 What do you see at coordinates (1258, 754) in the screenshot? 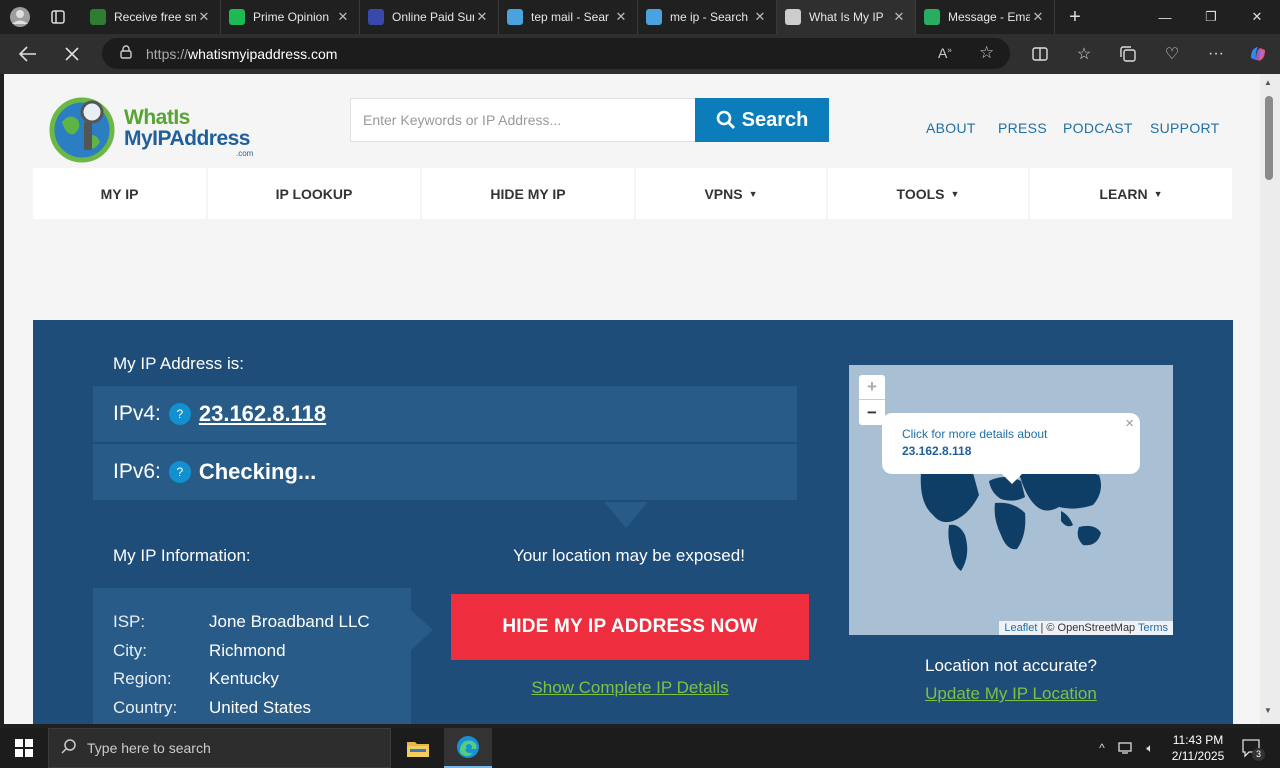
I see `notification-count: 3` at bounding box center [1258, 754].